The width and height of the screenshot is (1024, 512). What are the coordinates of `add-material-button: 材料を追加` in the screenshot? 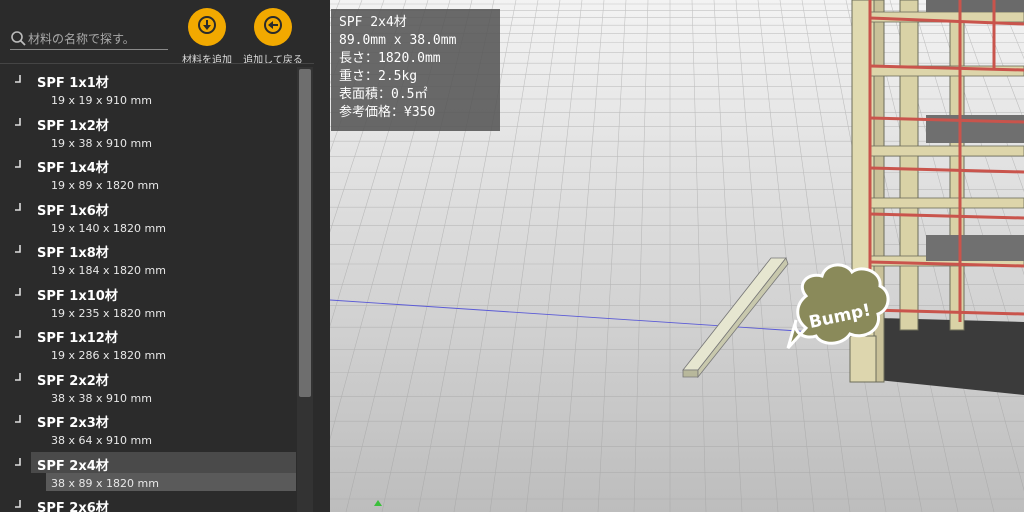 It's located at (207, 37).